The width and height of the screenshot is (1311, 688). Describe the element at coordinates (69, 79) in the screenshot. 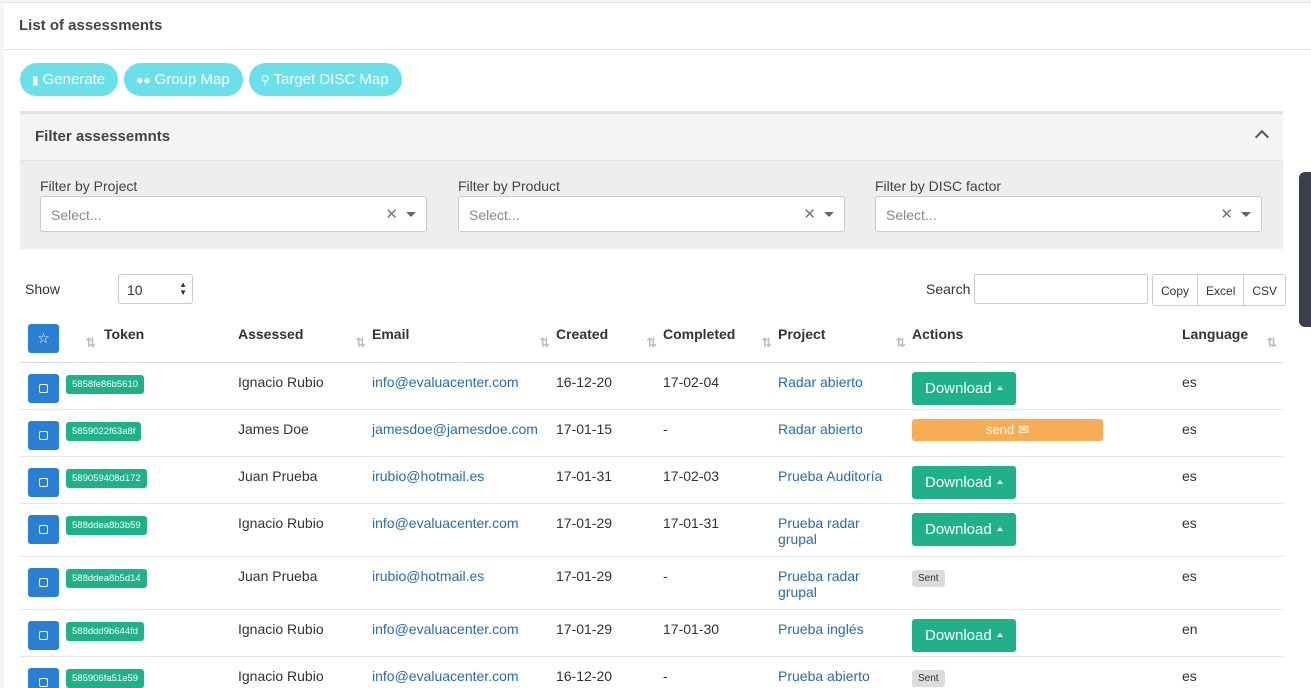

I see `generate-button: ▮ Generate` at that location.